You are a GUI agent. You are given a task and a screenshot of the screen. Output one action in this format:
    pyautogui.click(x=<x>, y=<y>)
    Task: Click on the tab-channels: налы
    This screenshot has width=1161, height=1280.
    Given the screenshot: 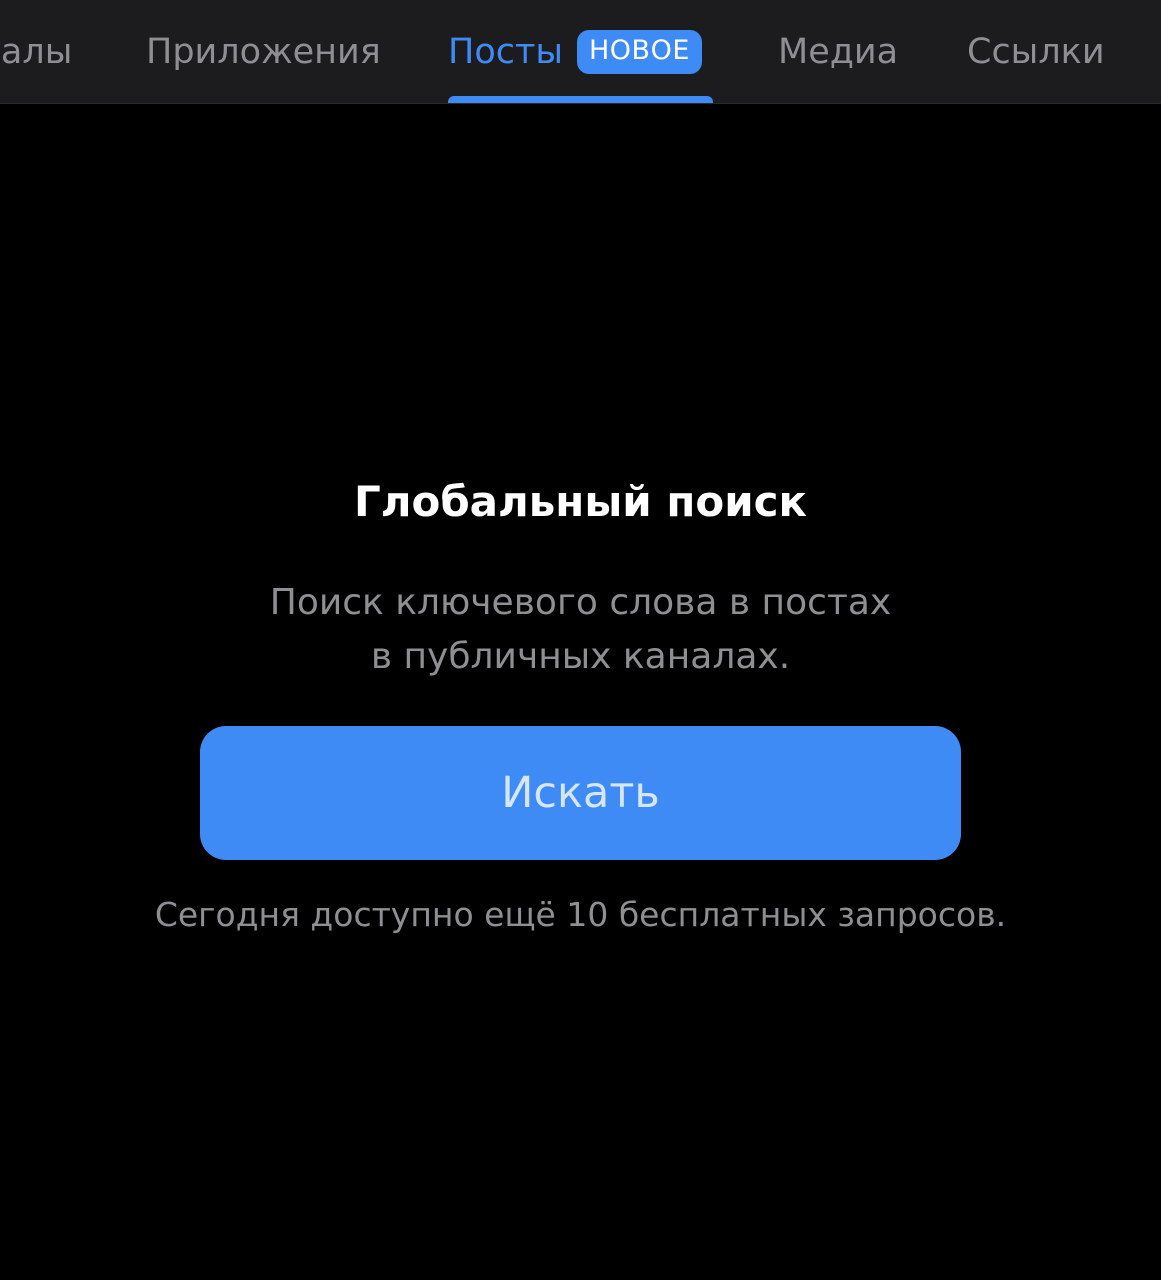 What is the action you would take?
    pyautogui.click(x=36, y=51)
    